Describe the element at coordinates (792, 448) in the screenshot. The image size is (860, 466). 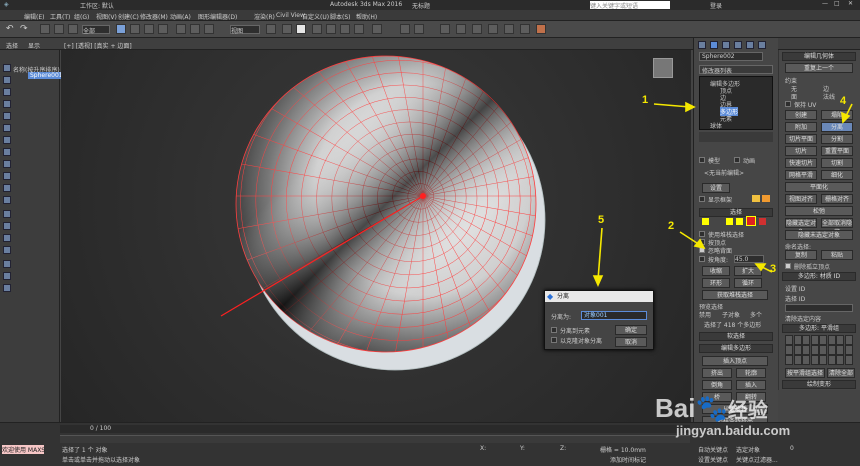
I see `current-frame-field: 0` at that location.